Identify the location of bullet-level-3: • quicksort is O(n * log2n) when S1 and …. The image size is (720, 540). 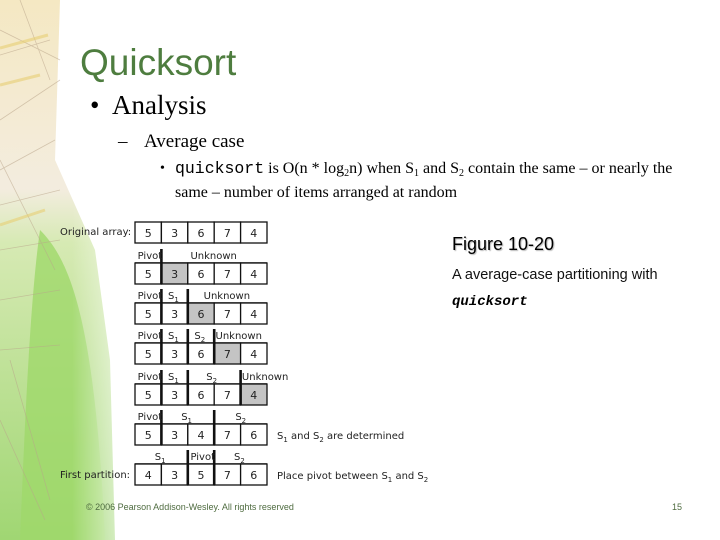
(420, 181).